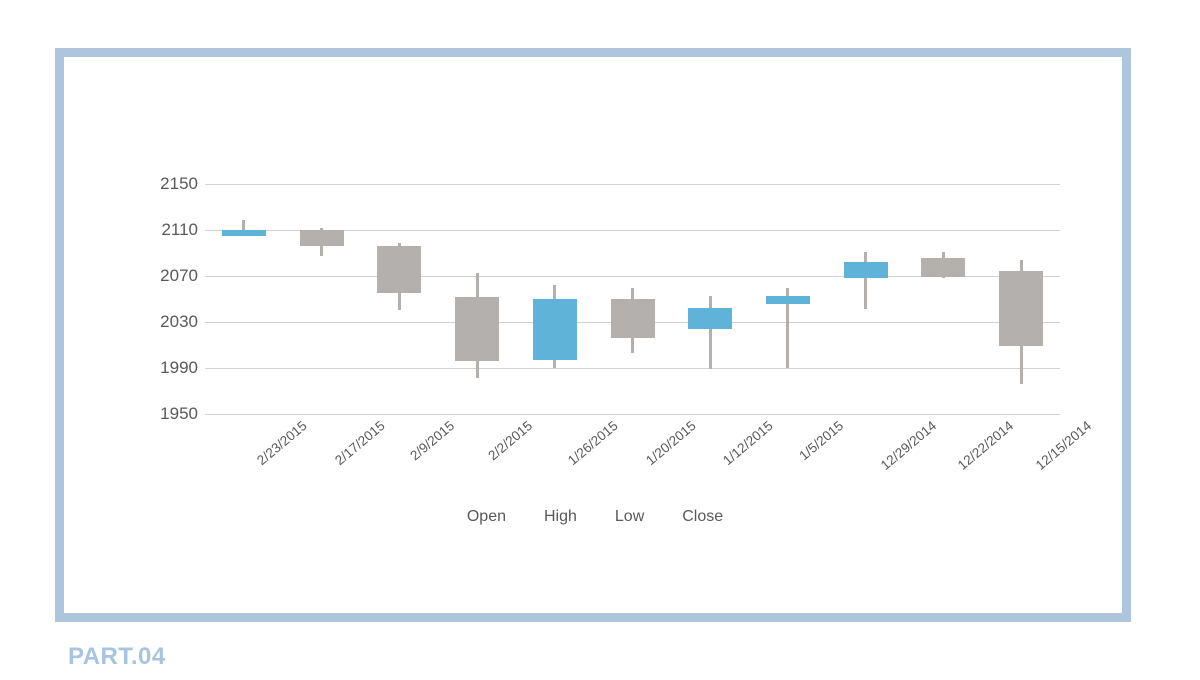 This screenshot has height=680, width=1200. What do you see at coordinates (179, 321) in the screenshot?
I see `y-axis-tick-label: 2030` at bounding box center [179, 321].